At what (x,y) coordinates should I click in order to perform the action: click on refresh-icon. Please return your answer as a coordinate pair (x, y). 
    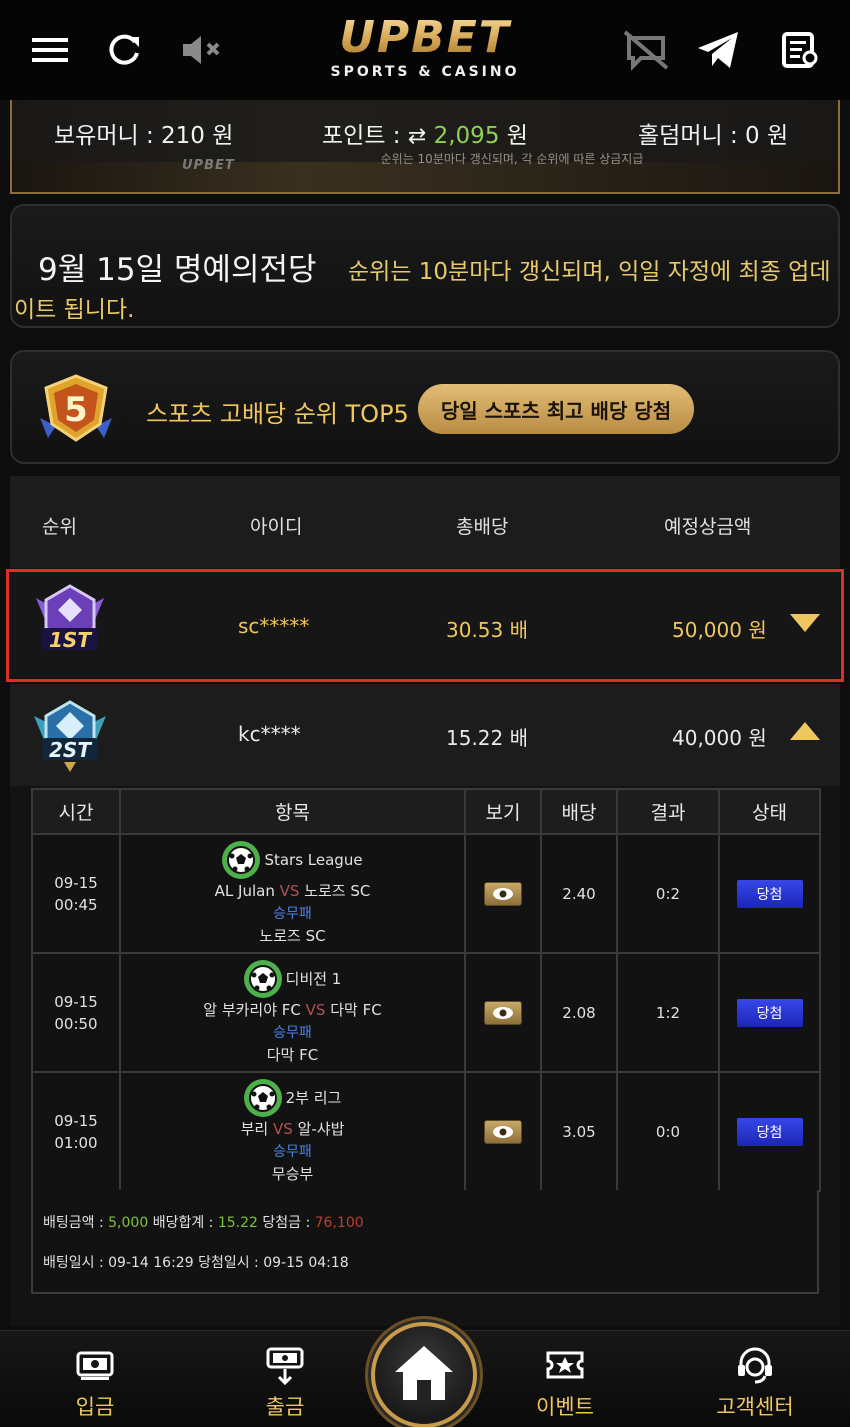
    Looking at the image, I should click on (124, 50).